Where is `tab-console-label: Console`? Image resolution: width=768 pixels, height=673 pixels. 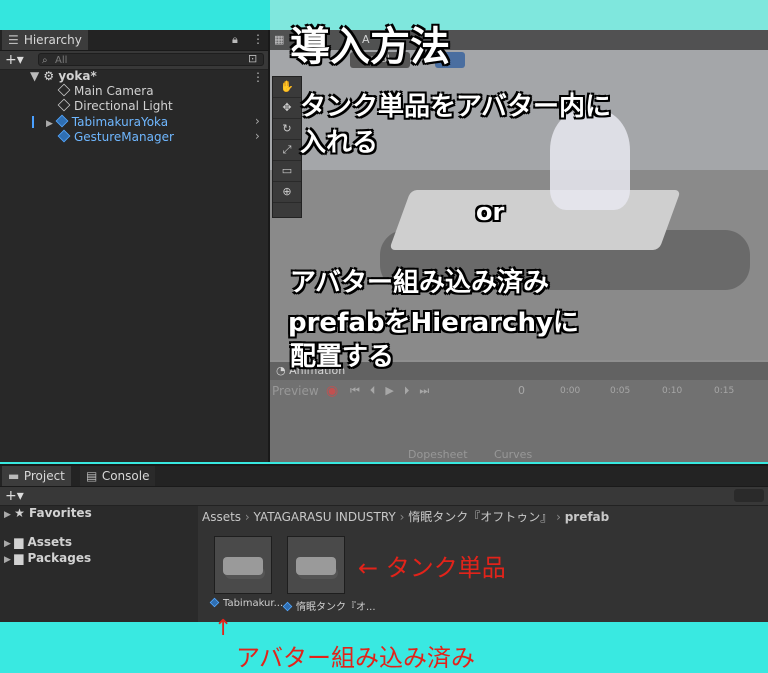
tab-console-label: Console is located at coordinates (125, 476).